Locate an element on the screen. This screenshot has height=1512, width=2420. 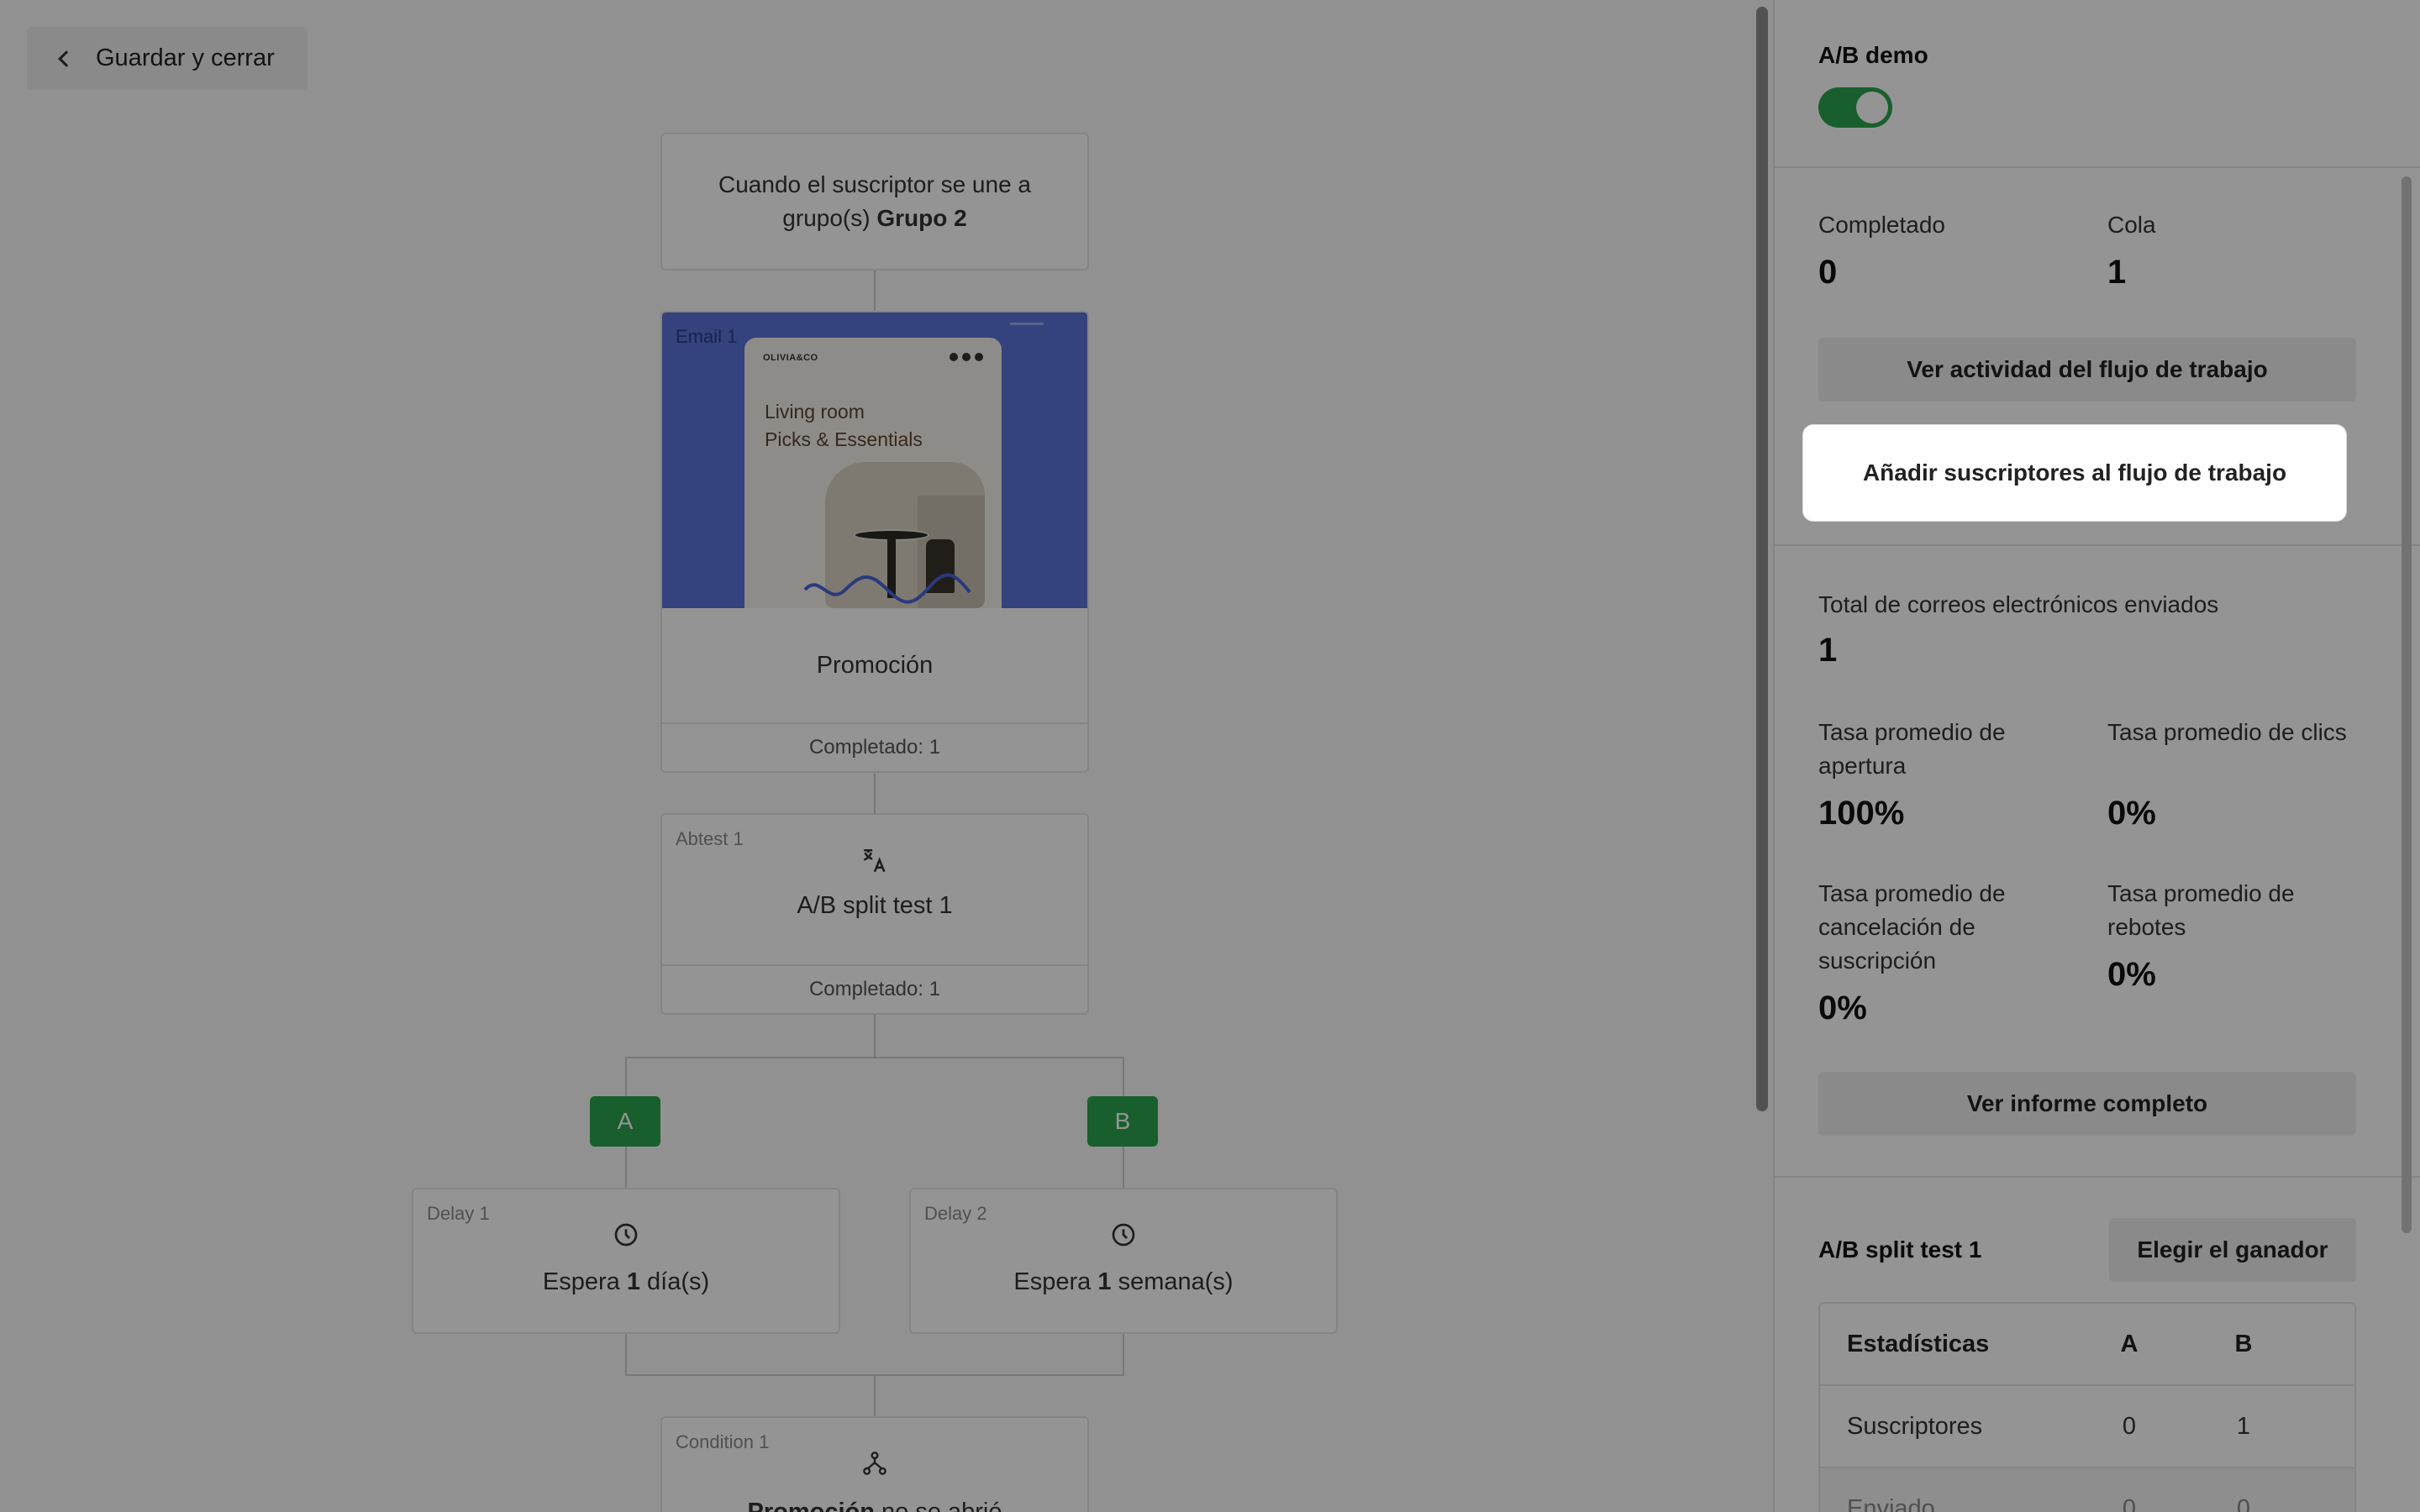
condition-text: Promoción no se abrió is located at coordinates (874, 1505).